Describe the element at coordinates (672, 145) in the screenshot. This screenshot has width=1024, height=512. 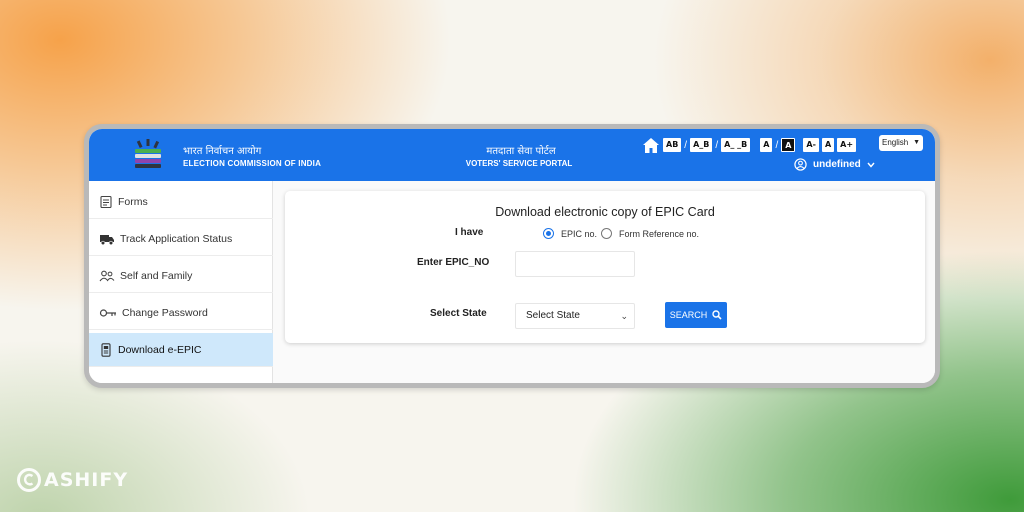
I see `contrast-ab-button: AB` at that location.